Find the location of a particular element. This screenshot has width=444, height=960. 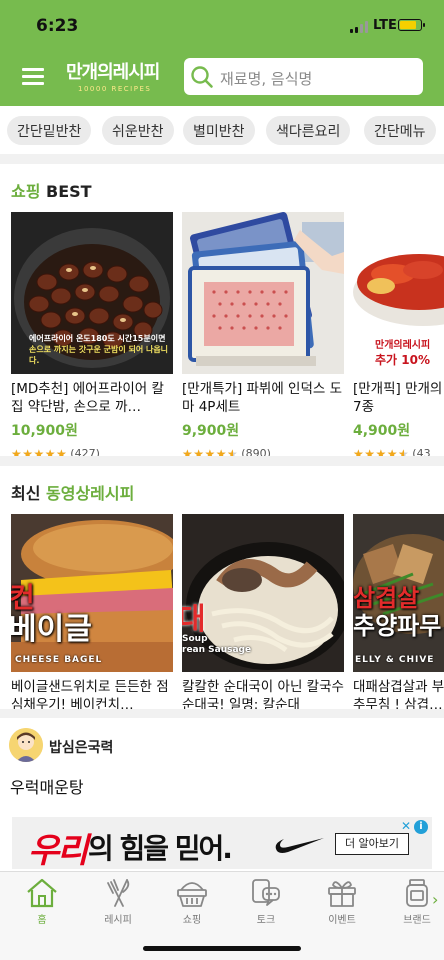

app-logo: 만개의레시피 10000 RECIPES is located at coordinates (121, 78).